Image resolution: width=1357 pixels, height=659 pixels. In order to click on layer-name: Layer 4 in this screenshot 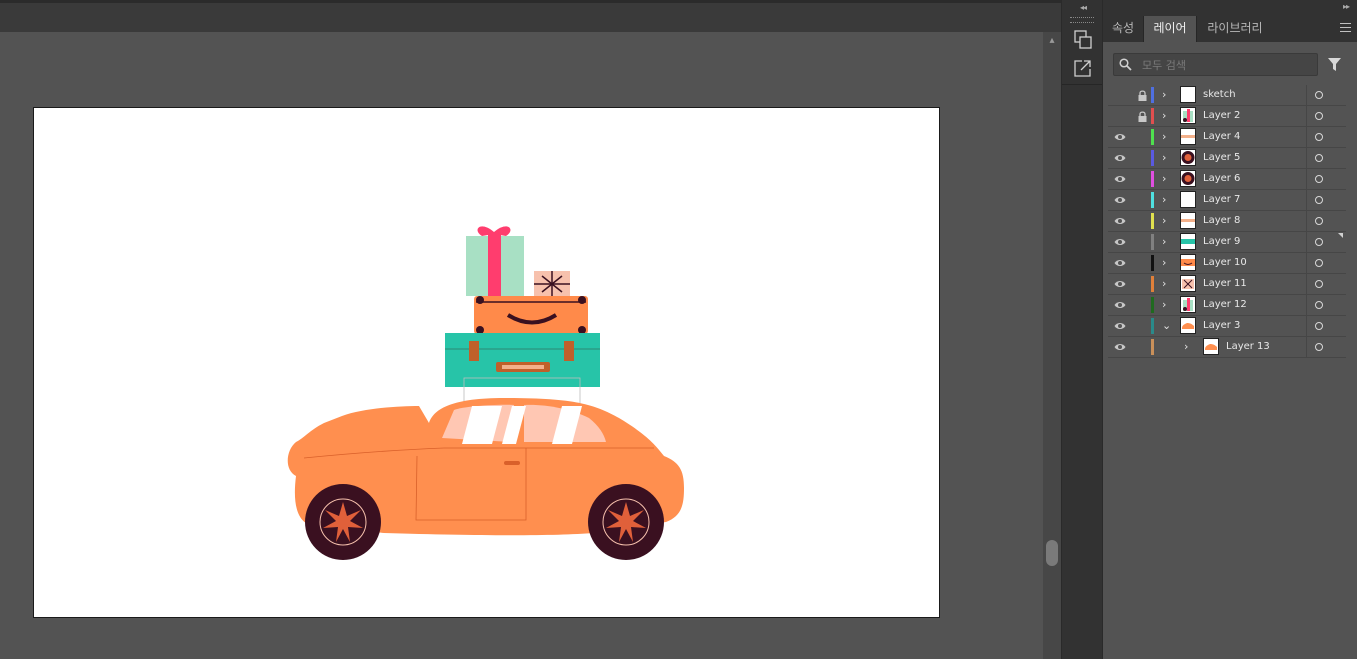, I will do `click(1221, 136)`.